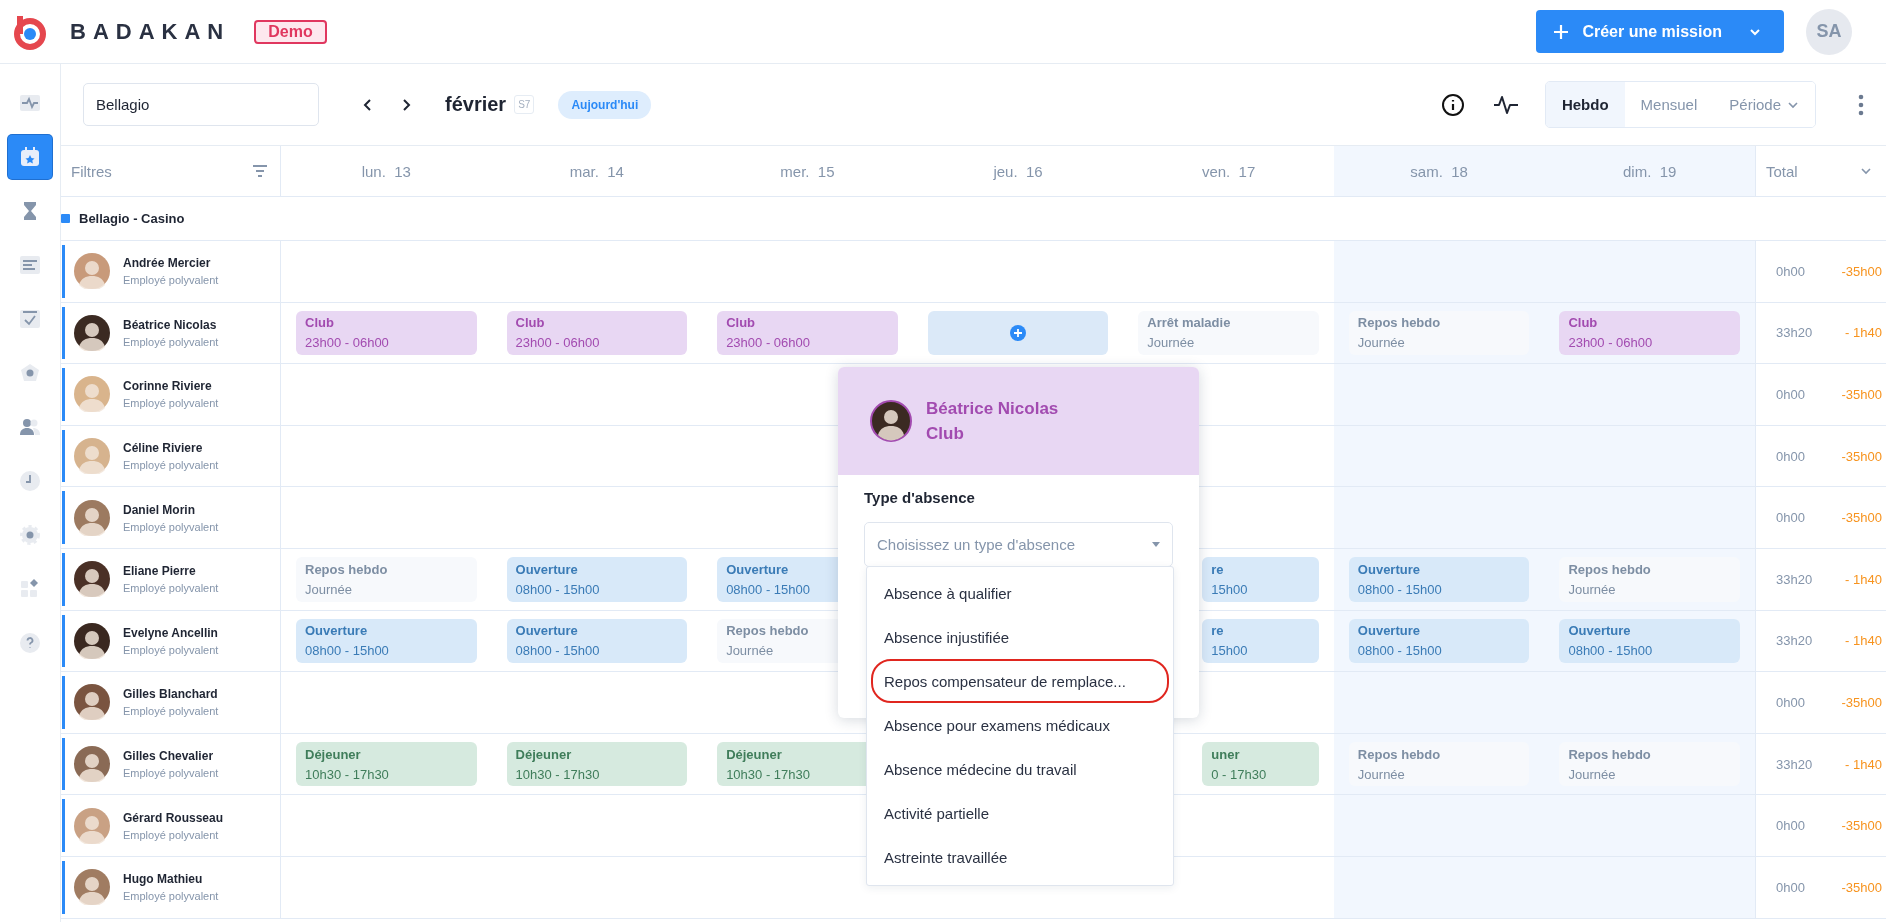  Describe the element at coordinates (91, 171) in the screenshot. I see `filters-label: Filtres` at that location.